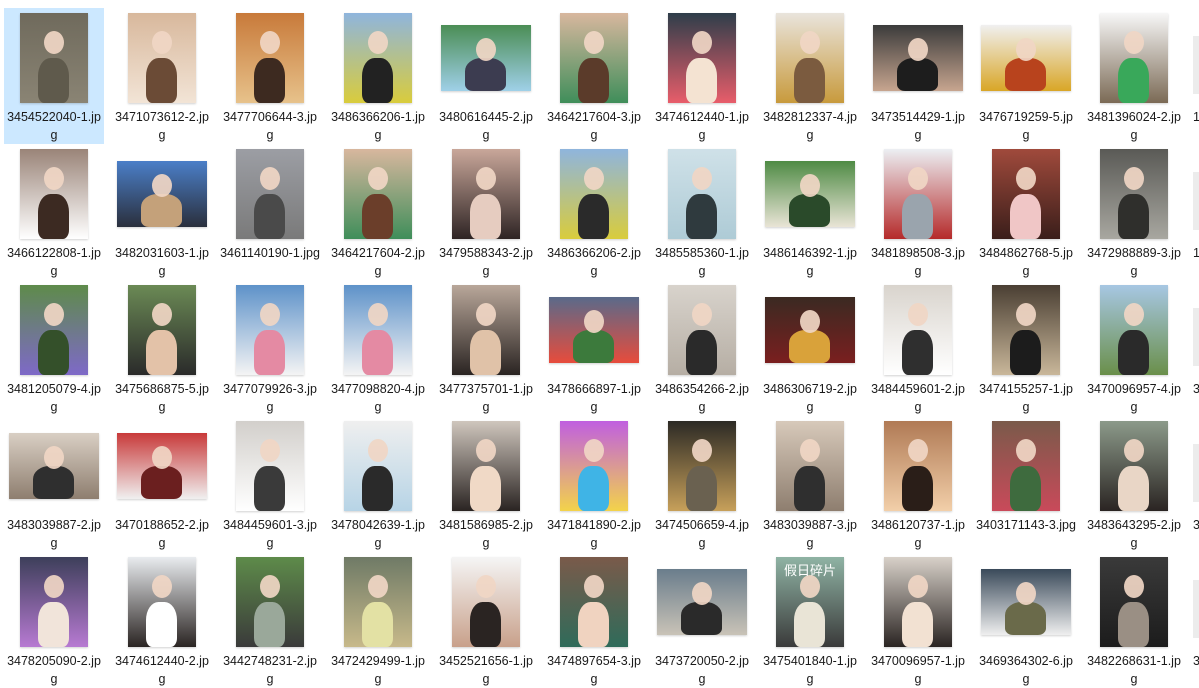 The image size is (1199, 688). Describe the element at coordinates (162, 212) in the screenshot. I see `file-item: 3482031603-1.jpg` at that location.